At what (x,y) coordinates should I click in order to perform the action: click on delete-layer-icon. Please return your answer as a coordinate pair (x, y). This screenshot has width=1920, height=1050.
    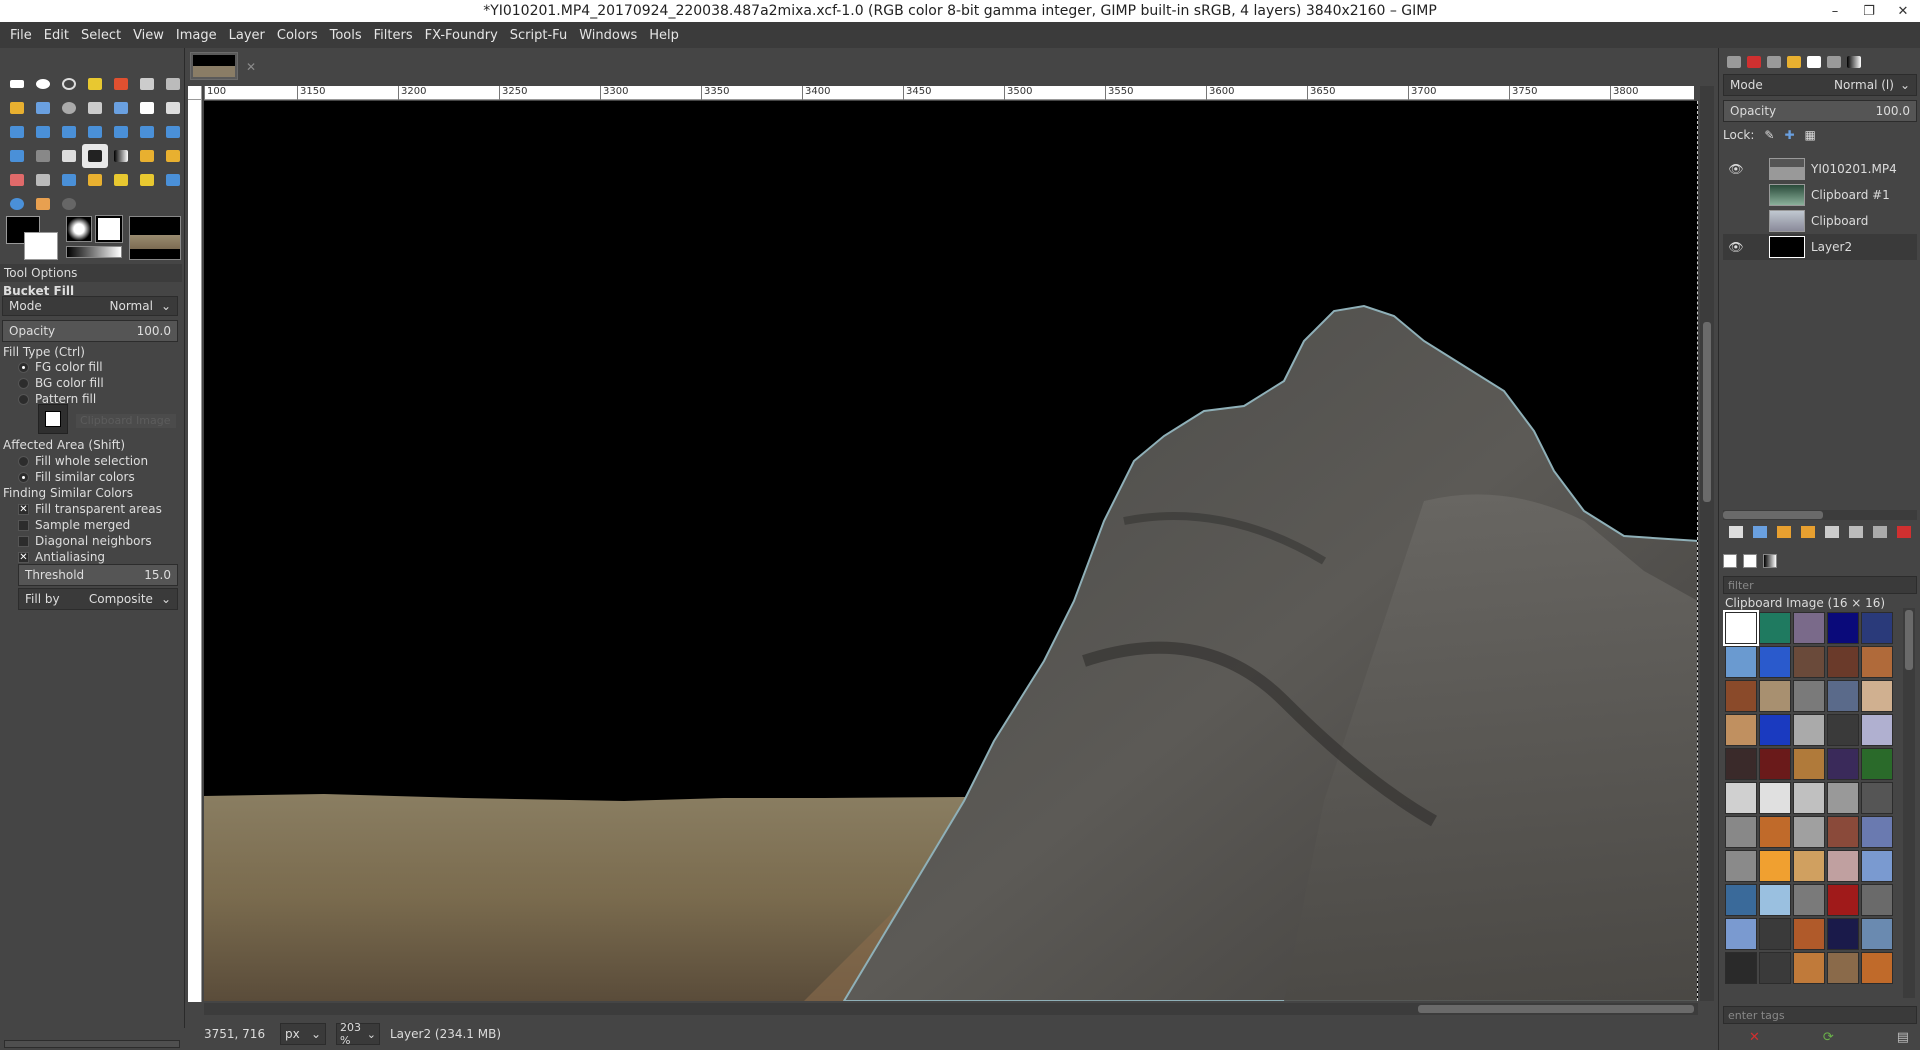
    Looking at the image, I should click on (1904, 532).